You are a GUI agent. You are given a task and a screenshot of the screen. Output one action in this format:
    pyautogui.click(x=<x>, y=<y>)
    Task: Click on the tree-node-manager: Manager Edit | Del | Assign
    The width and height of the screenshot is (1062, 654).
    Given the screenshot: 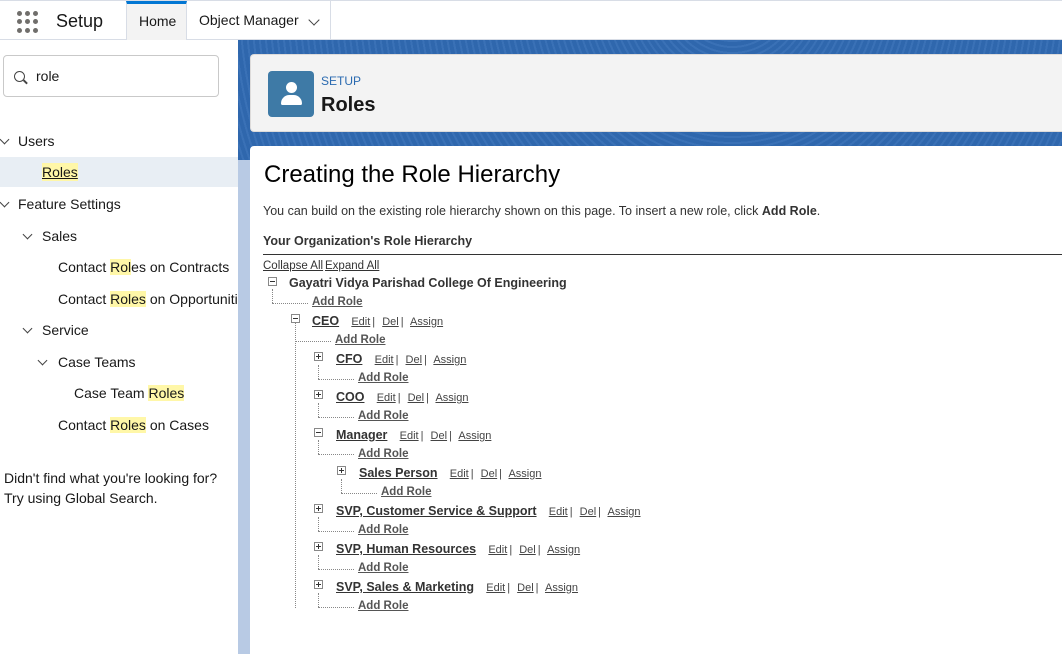 What is the action you would take?
    pyautogui.click(x=414, y=435)
    